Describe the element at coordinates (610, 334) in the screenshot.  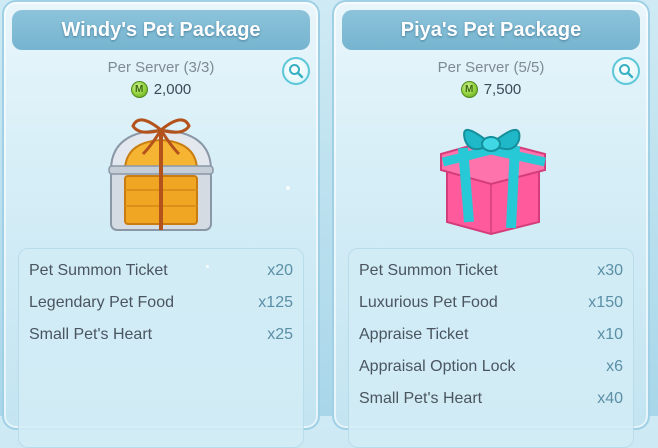
I see `item-qty: x10` at that location.